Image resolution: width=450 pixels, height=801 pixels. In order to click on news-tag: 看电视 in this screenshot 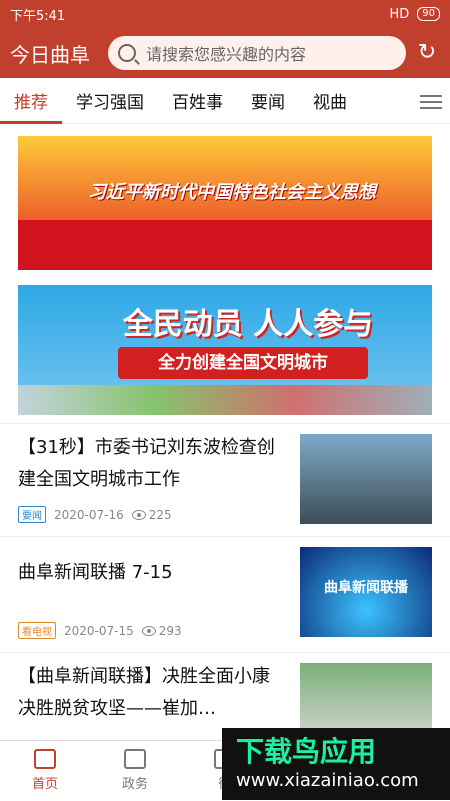, I will do `click(37, 630)`.